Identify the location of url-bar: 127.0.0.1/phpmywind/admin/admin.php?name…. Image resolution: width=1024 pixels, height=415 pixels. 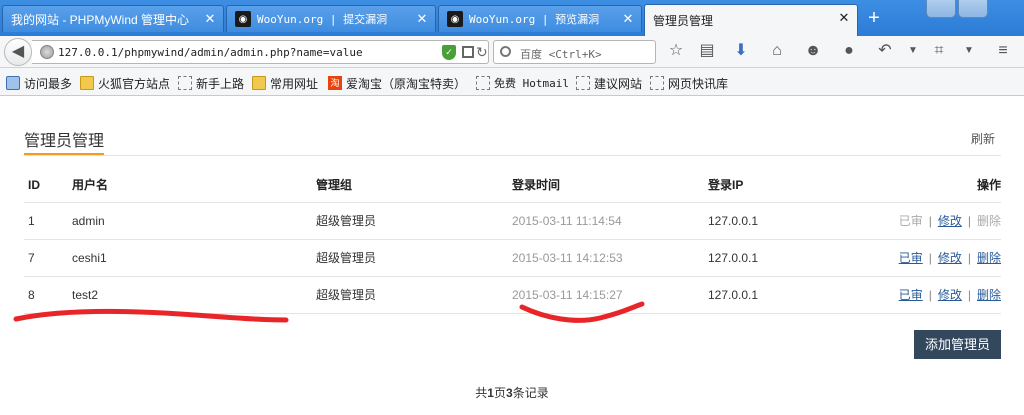
(260, 52).